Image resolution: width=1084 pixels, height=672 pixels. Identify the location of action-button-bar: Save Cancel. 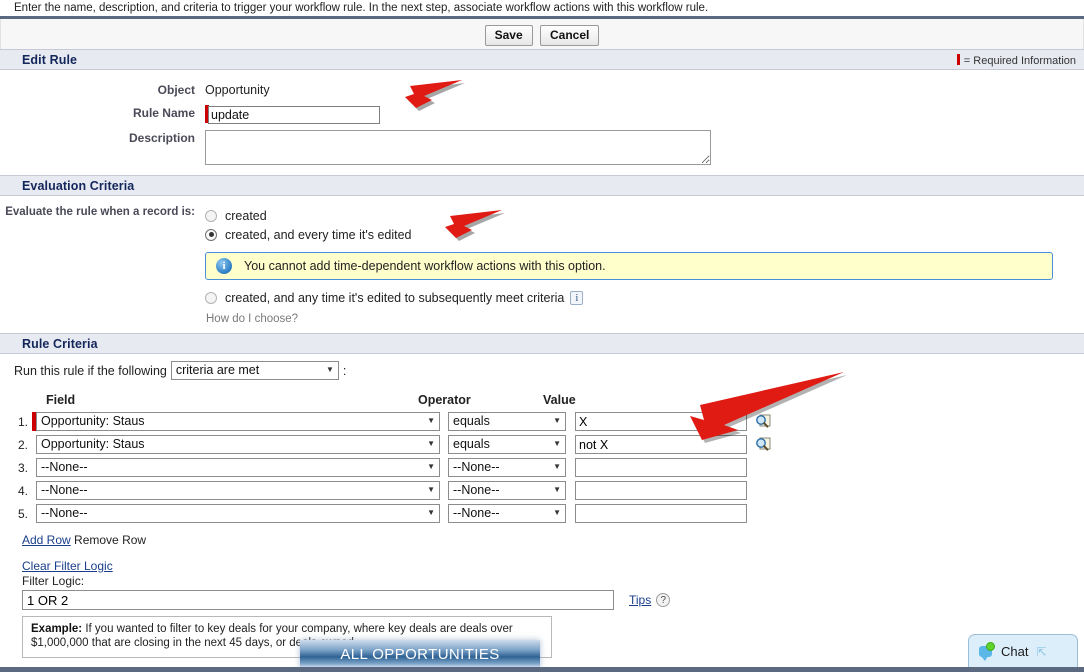
(542, 34).